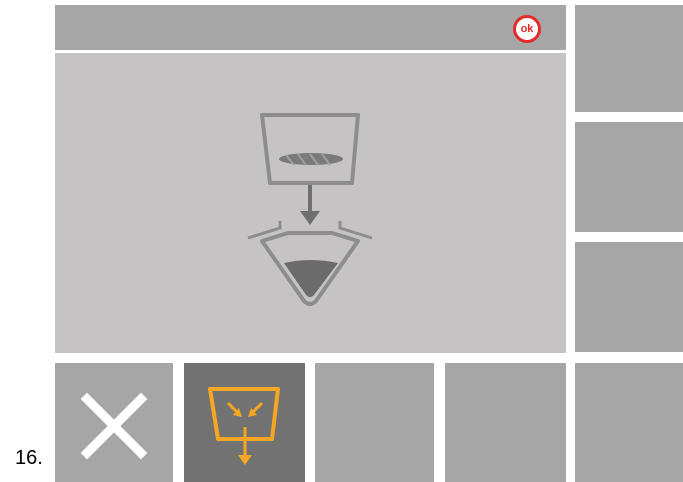 This screenshot has width=683, height=482. Describe the element at coordinates (114, 426) in the screenshot. I see `close-x-icon` at that location.